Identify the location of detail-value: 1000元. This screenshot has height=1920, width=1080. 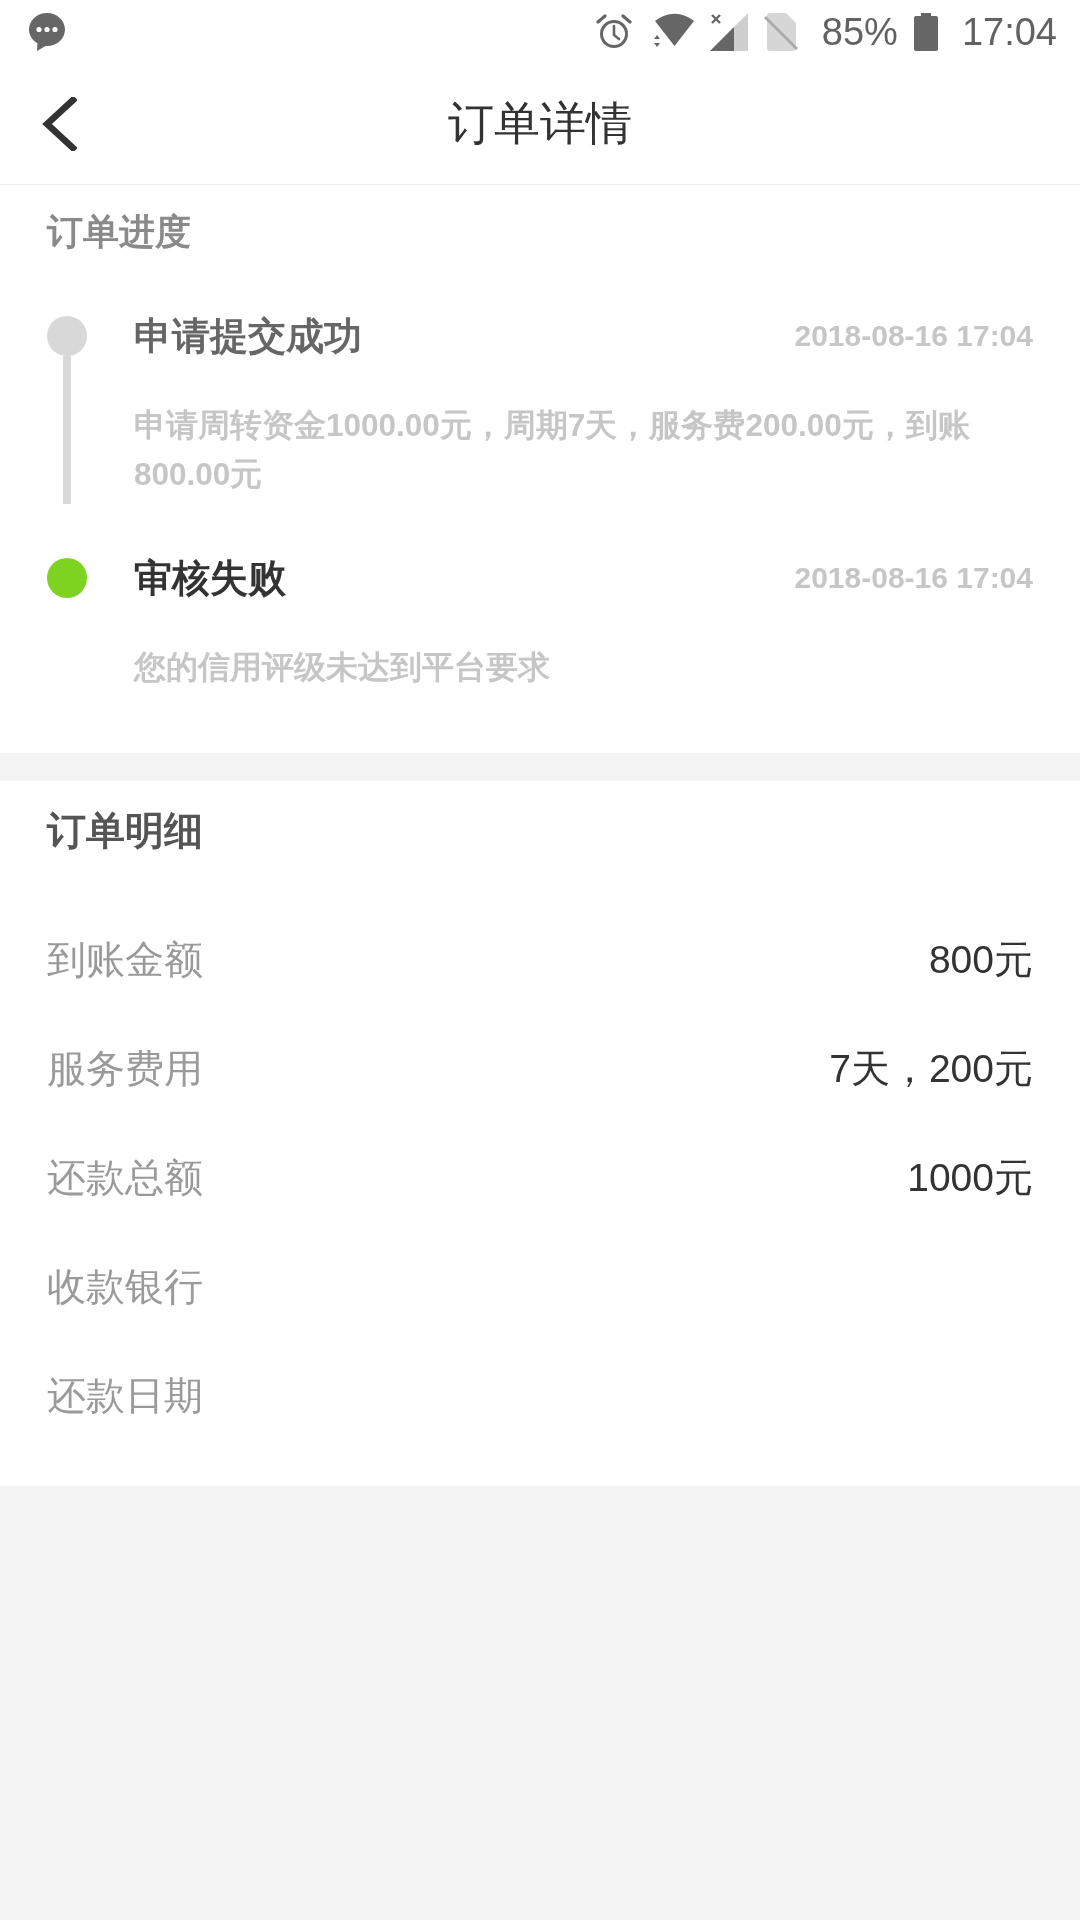
(970, 1178).